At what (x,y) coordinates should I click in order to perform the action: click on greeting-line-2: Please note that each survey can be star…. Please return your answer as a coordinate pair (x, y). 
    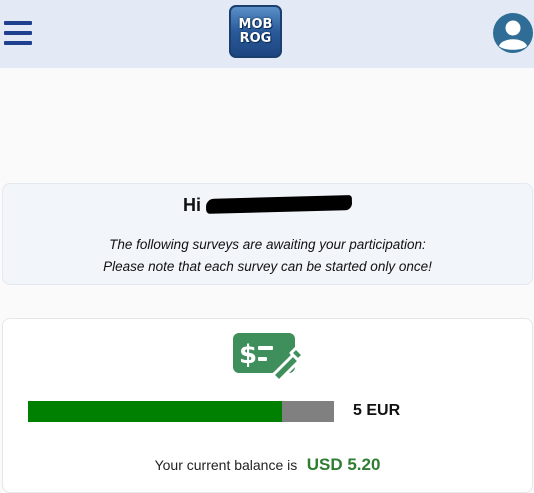
    Looking at the image, I should click on (267, 266).